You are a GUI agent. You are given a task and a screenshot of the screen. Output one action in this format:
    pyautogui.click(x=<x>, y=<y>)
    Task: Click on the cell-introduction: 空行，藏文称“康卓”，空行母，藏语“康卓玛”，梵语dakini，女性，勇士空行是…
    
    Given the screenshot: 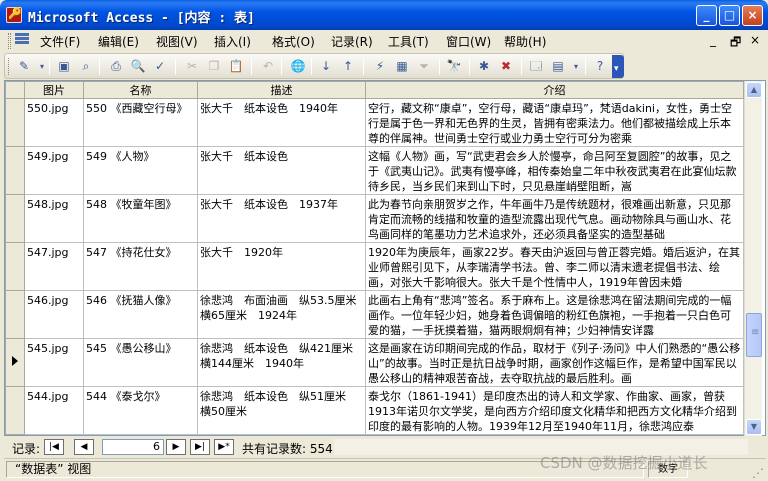 What is the action you would take?
    pyautogui.click(x=554, y=122)
    